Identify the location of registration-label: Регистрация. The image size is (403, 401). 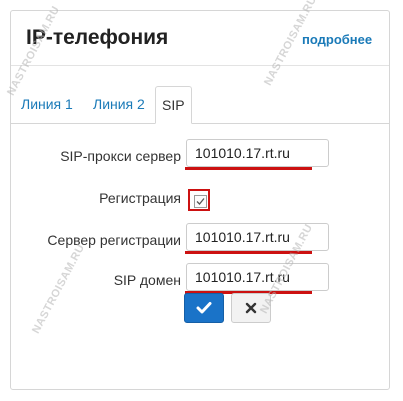
(140, 198).